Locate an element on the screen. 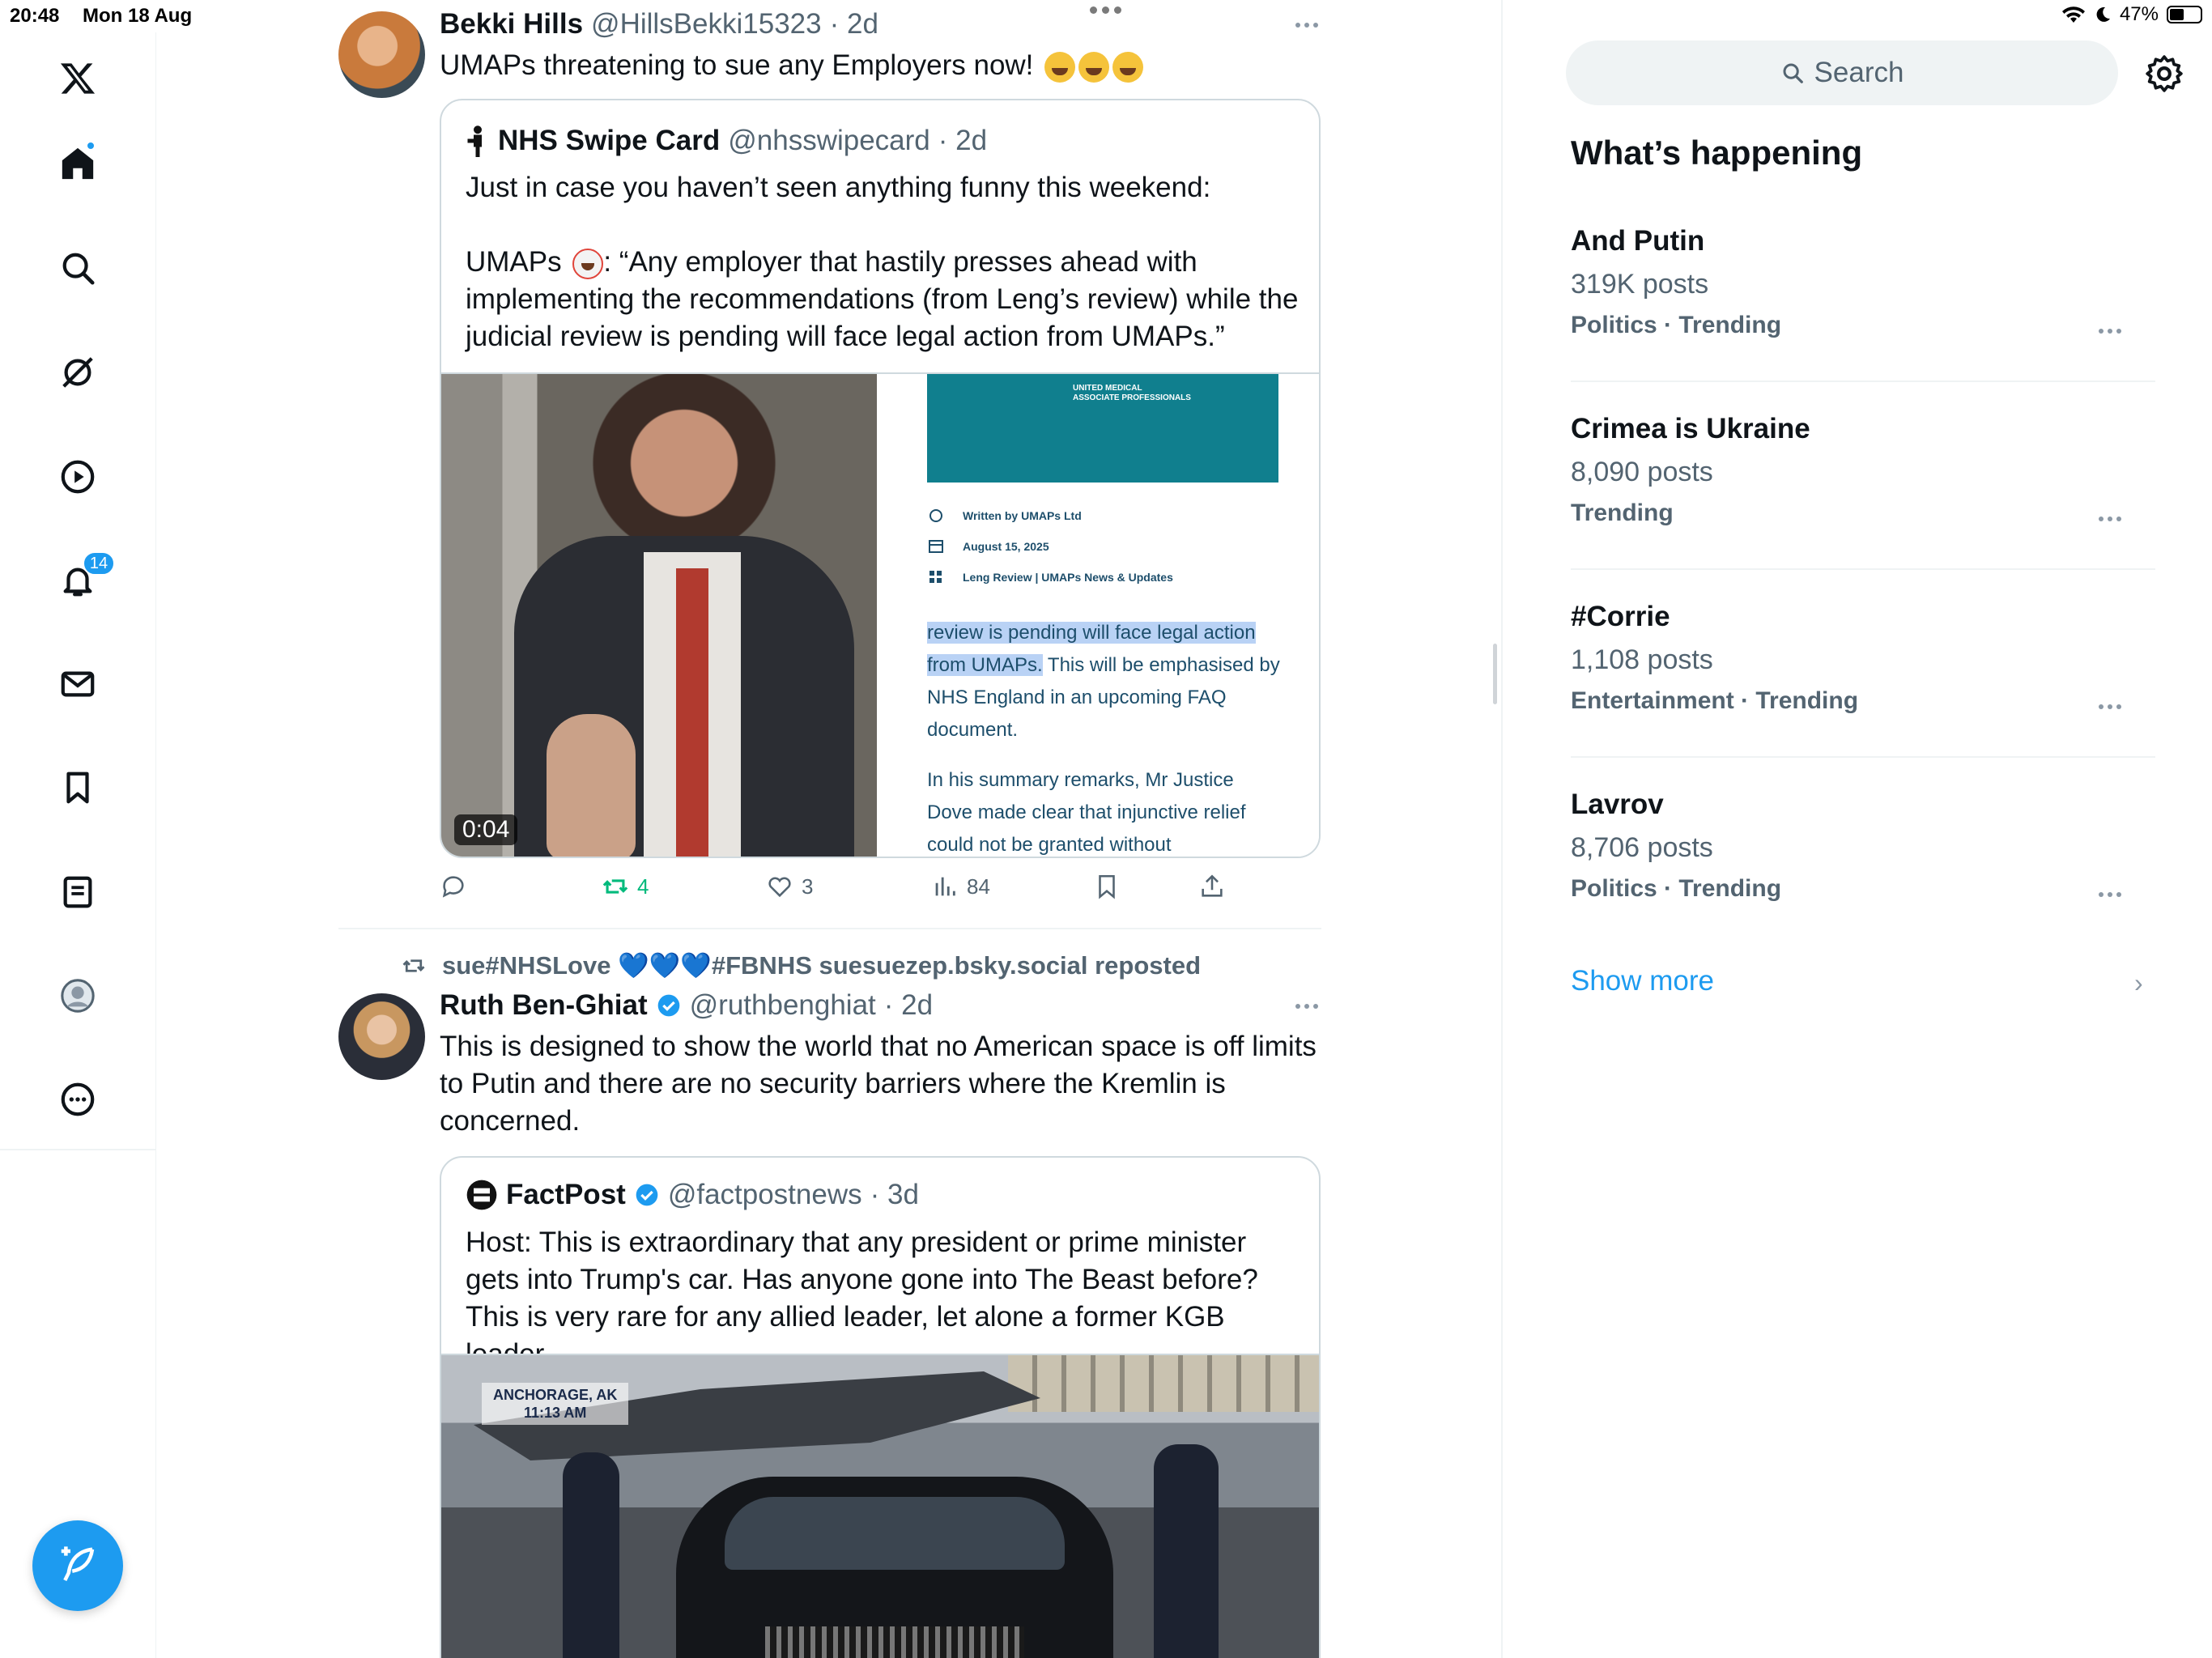 The image size is (2212, 1658). umaps-banner: UNITED MEDICAL ASSOCIATE PROFESSIONALS is located at coordinates (1103, 428).